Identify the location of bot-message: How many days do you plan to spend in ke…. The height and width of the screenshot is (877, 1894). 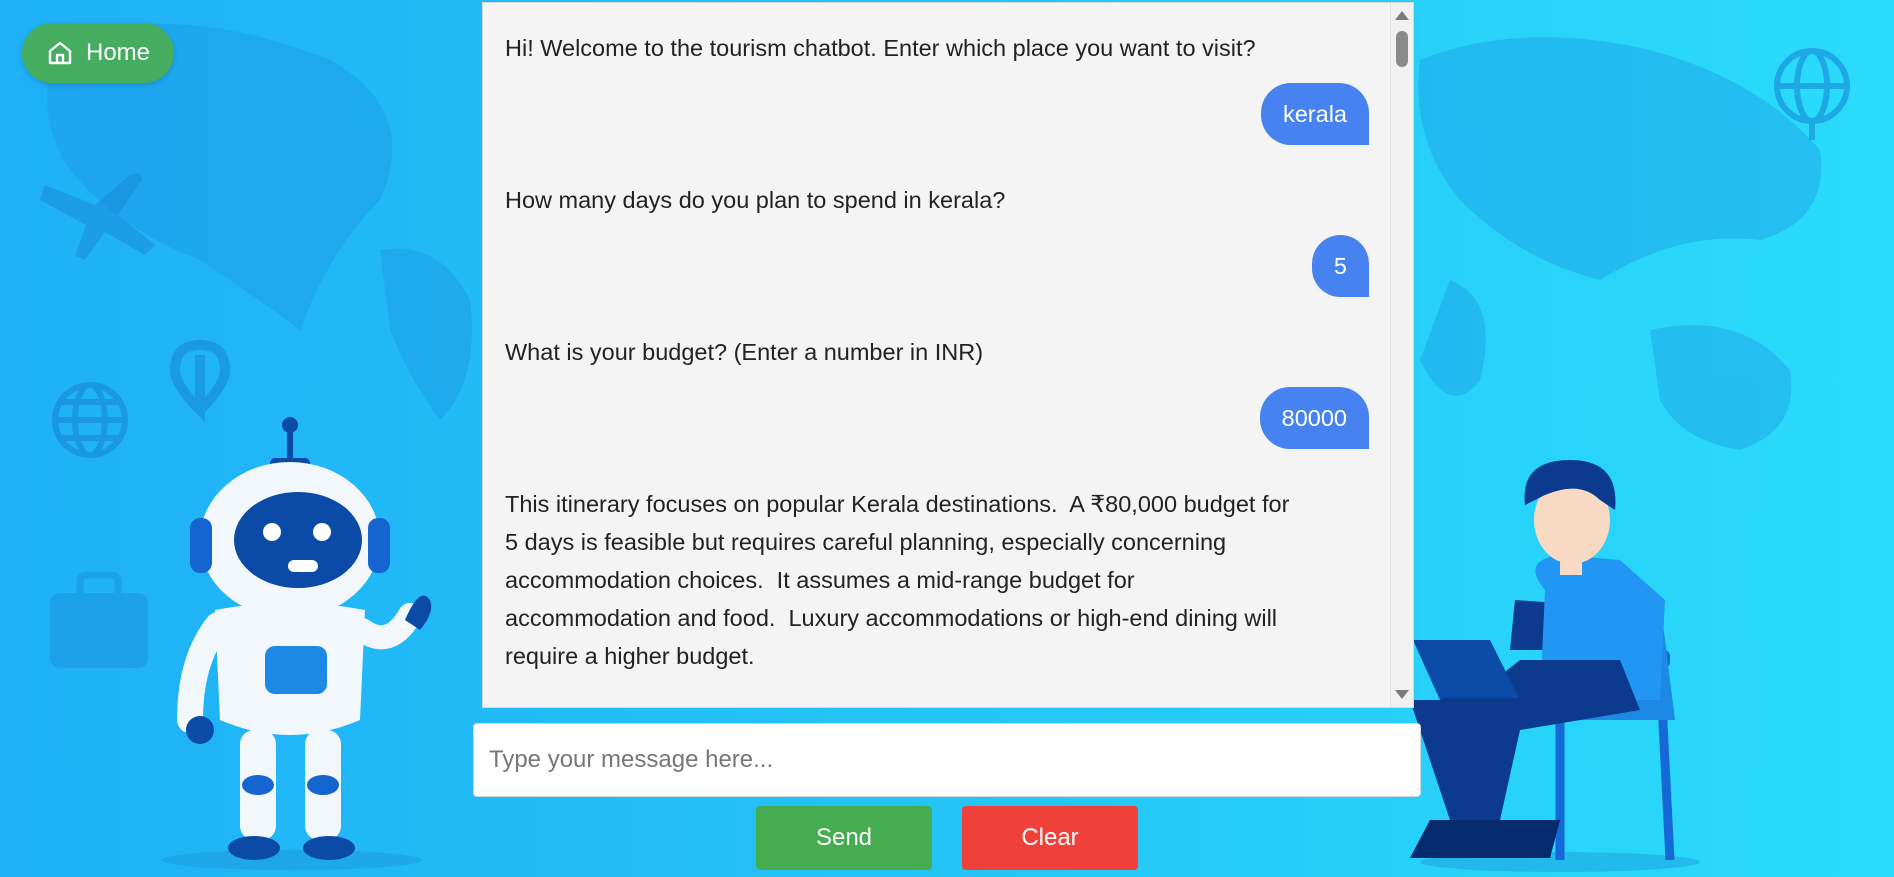
(755, 200).